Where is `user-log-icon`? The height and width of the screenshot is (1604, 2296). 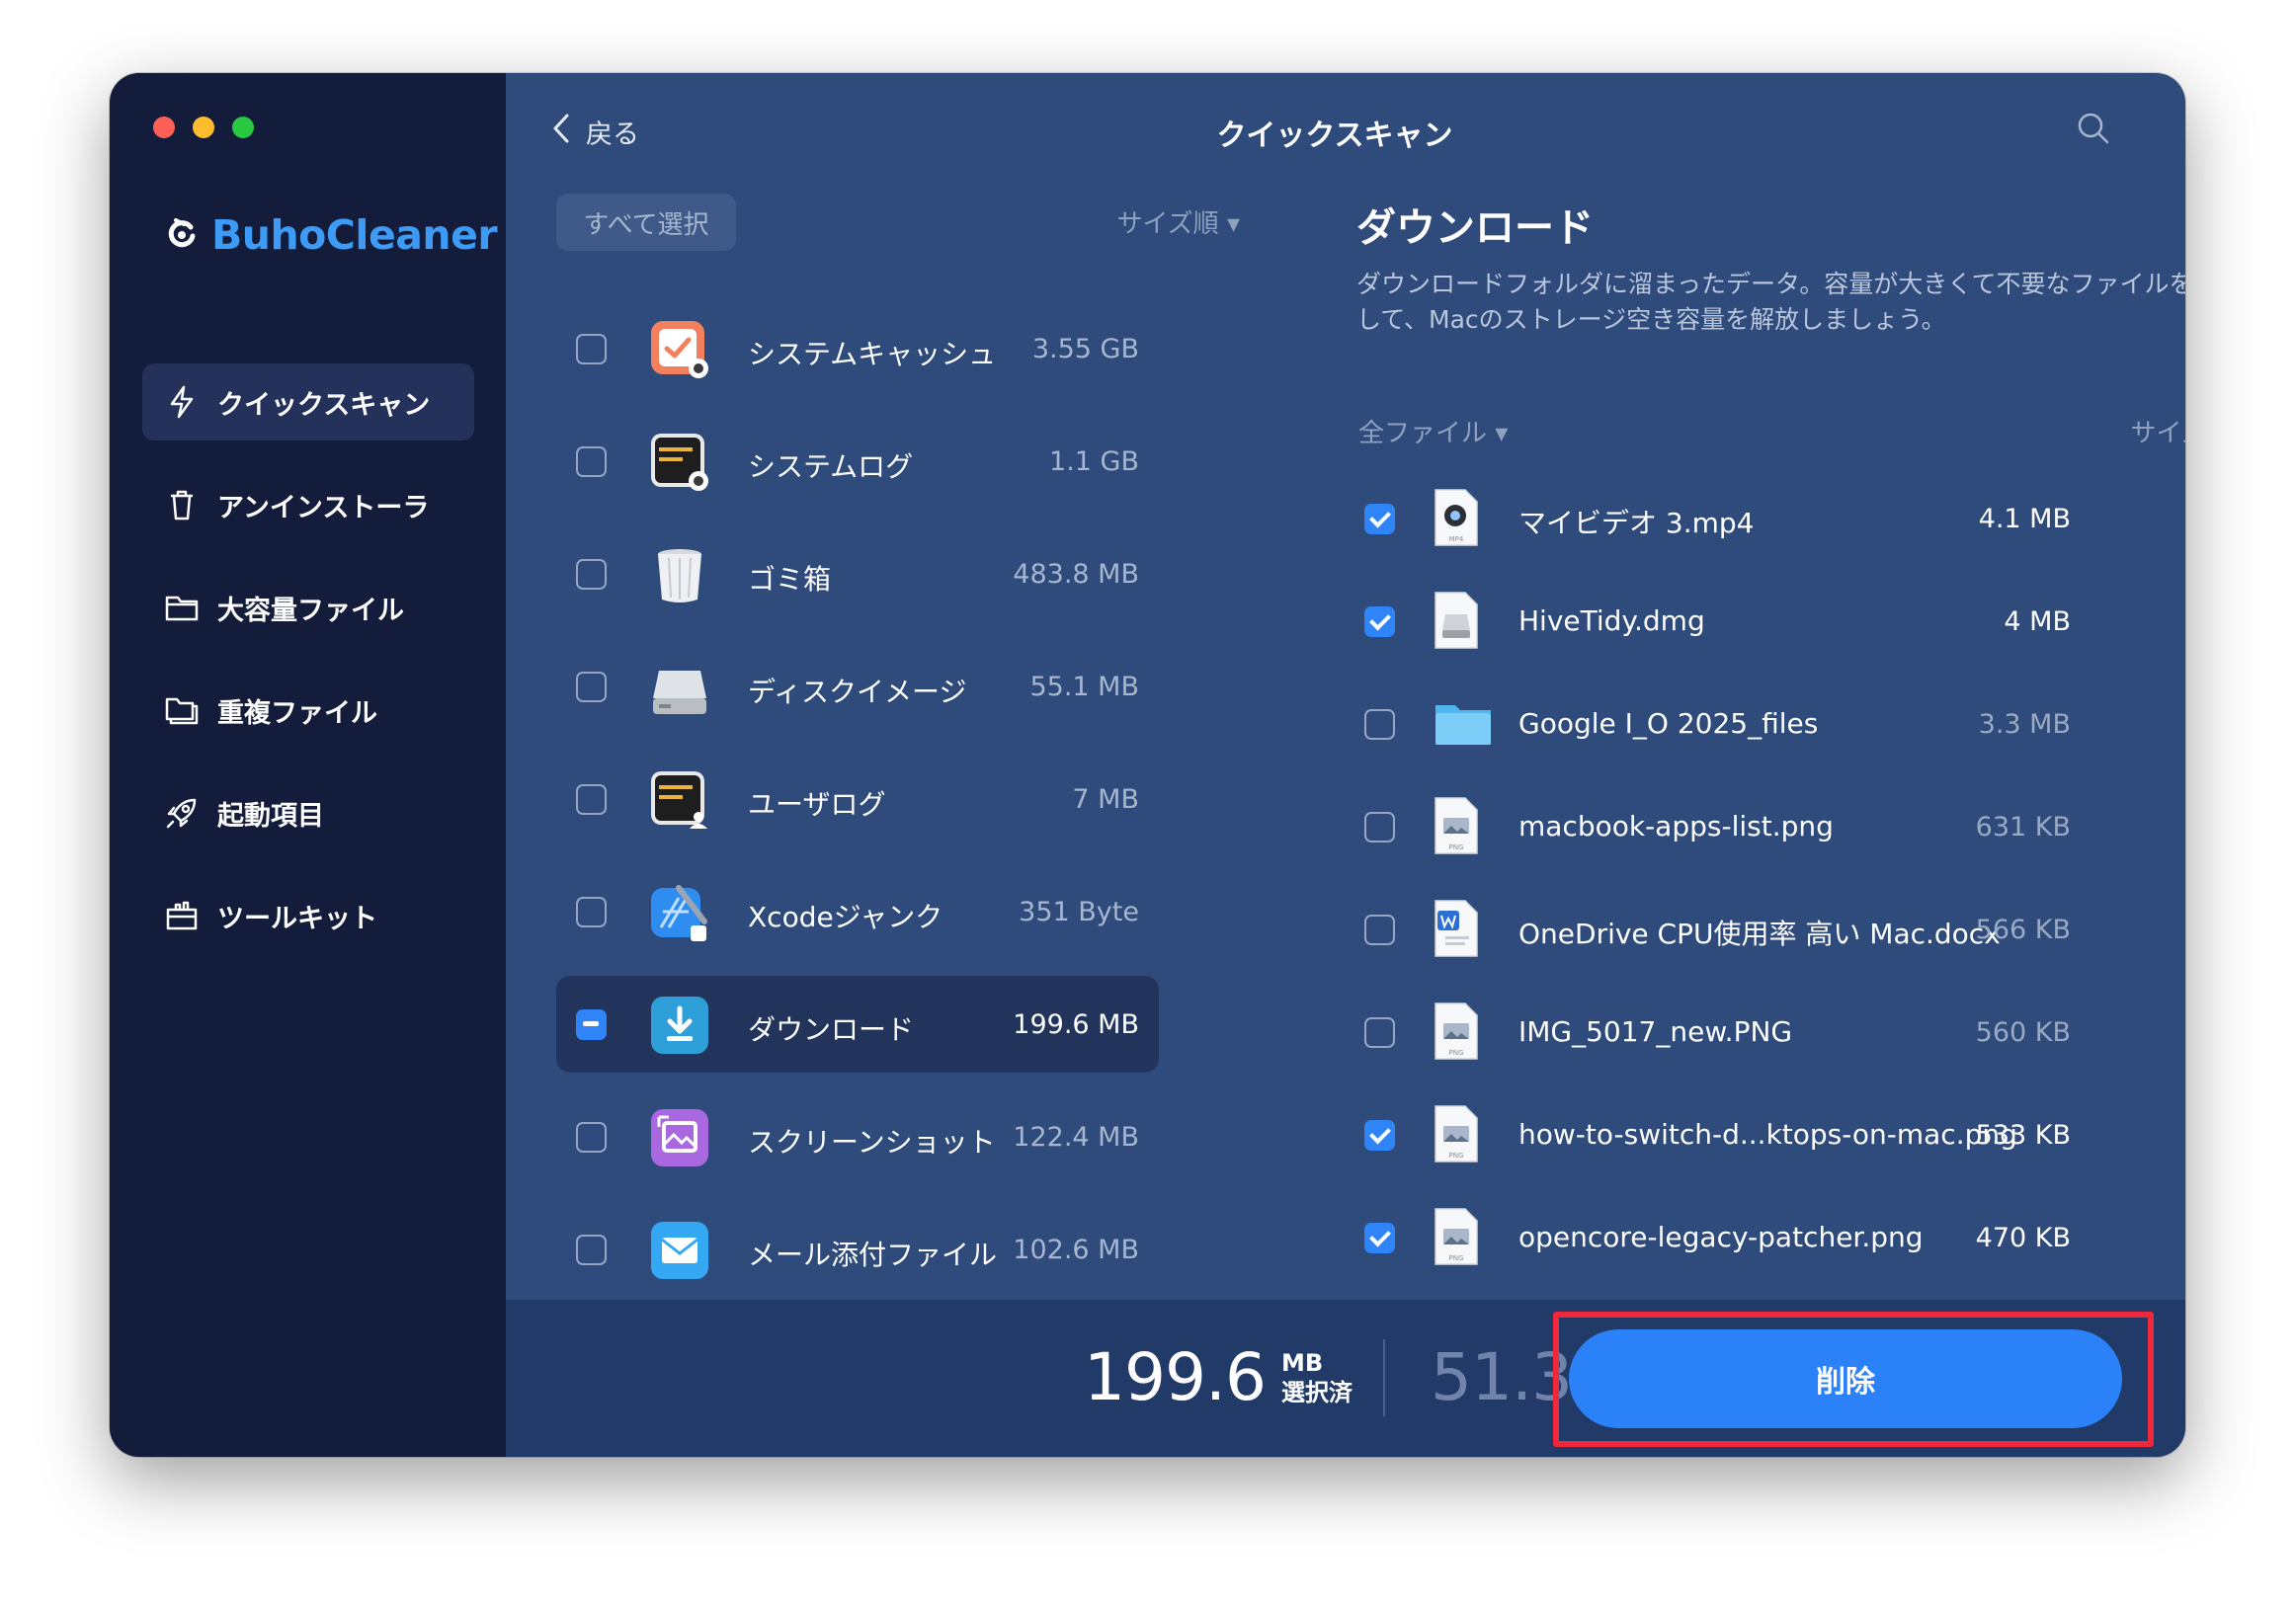 user-log-icon is located at coordinates (679, 800).